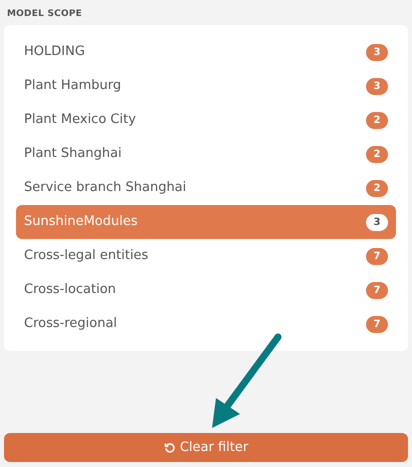 This screenshot has width=412, height=467. Describe the element at coordinates (206, 222) in the screenshot. I see `scope-item: SunshineModules 3` at that location.